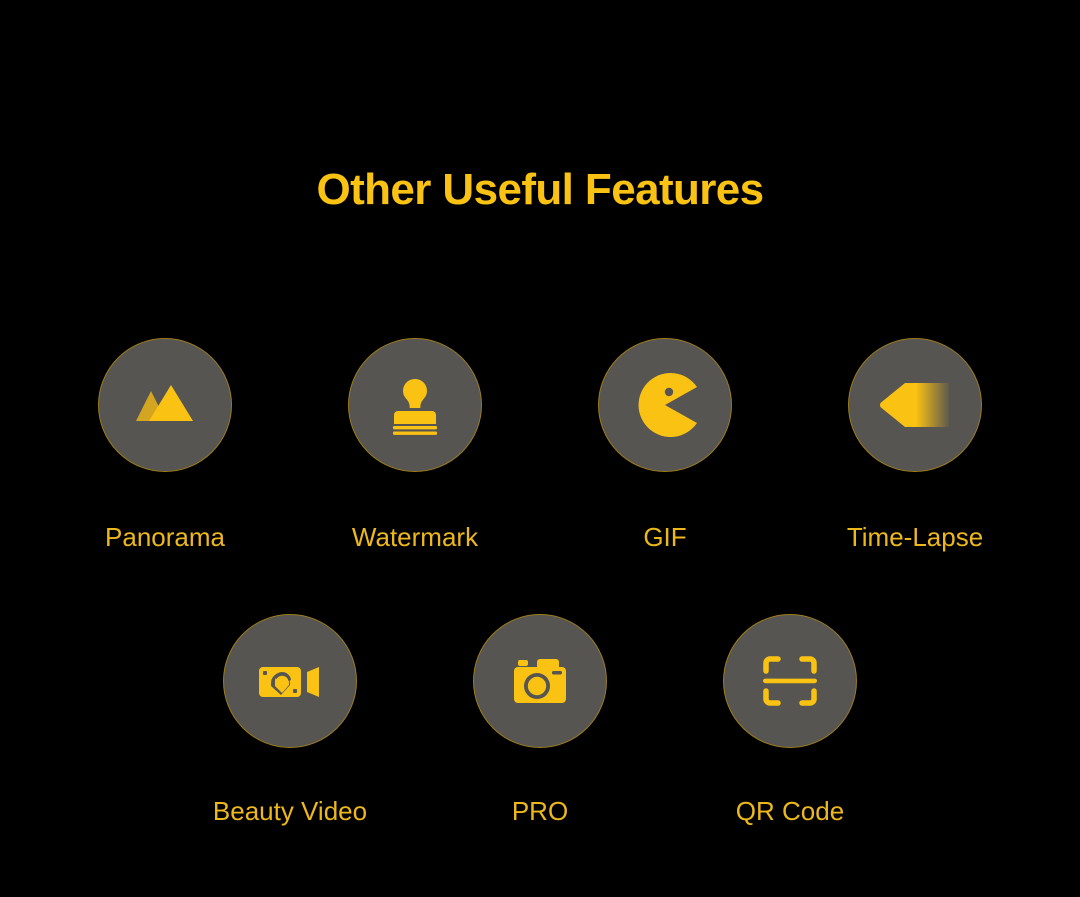 The height and width of the screenshot is (897, 1080). I want to click on feature-label-panorama: Panorama, so click(165, 537).